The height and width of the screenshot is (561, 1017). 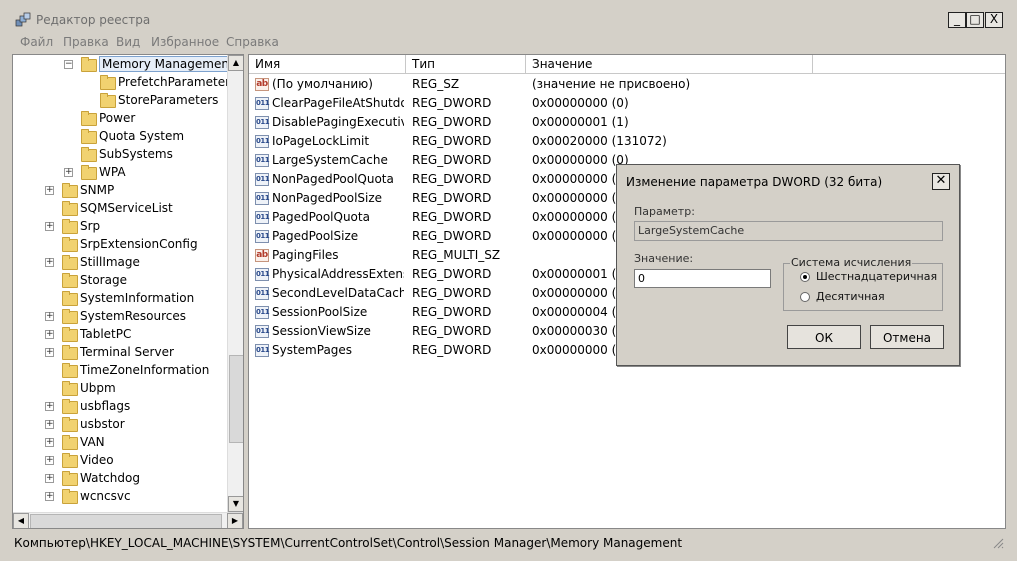 I want to click on tree-item: + Video, so click(x=120, y=461).